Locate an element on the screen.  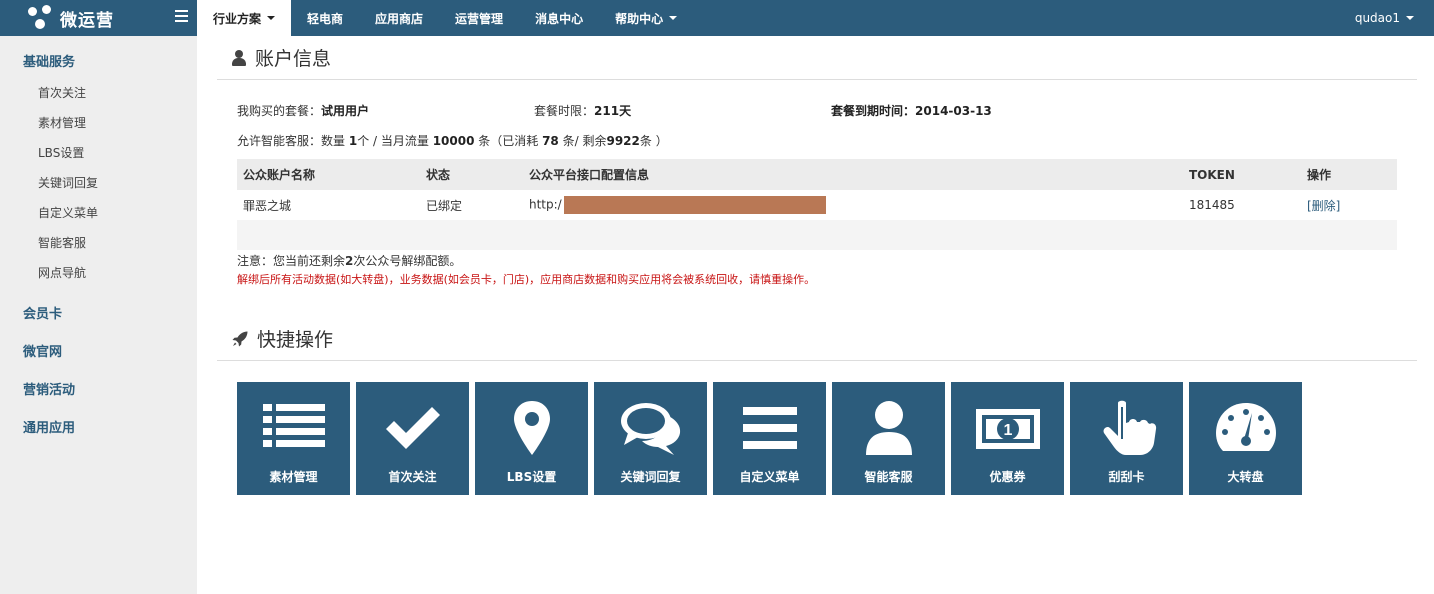
column-header: 操作 is located at coordinates (1349, 174).